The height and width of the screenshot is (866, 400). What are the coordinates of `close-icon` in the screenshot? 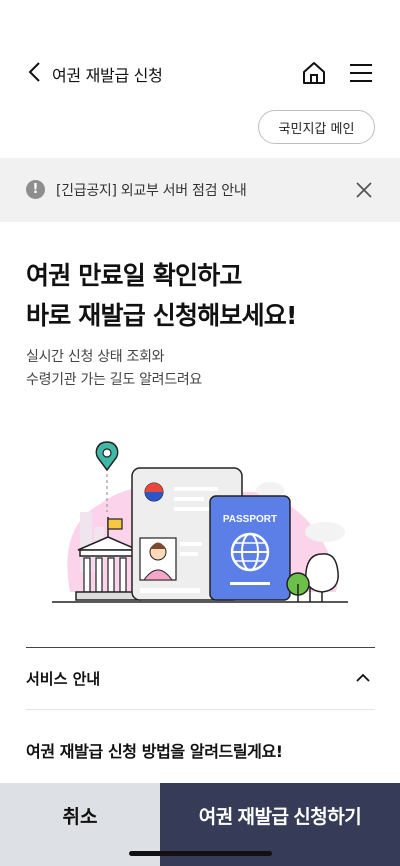 It's located at (364, 190).